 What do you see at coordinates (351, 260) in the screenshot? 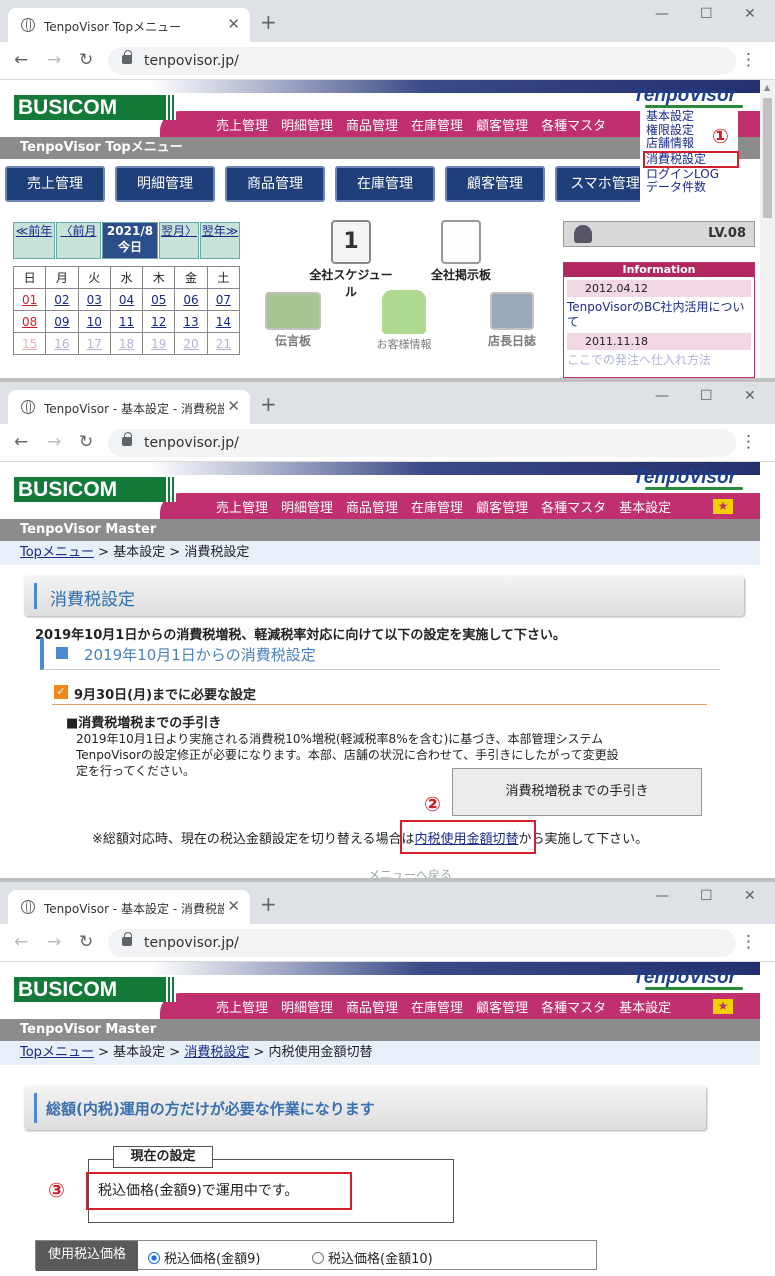
I see `schedule-shortcut: 1 全社スケジュール` at bounding box center [351, 260].